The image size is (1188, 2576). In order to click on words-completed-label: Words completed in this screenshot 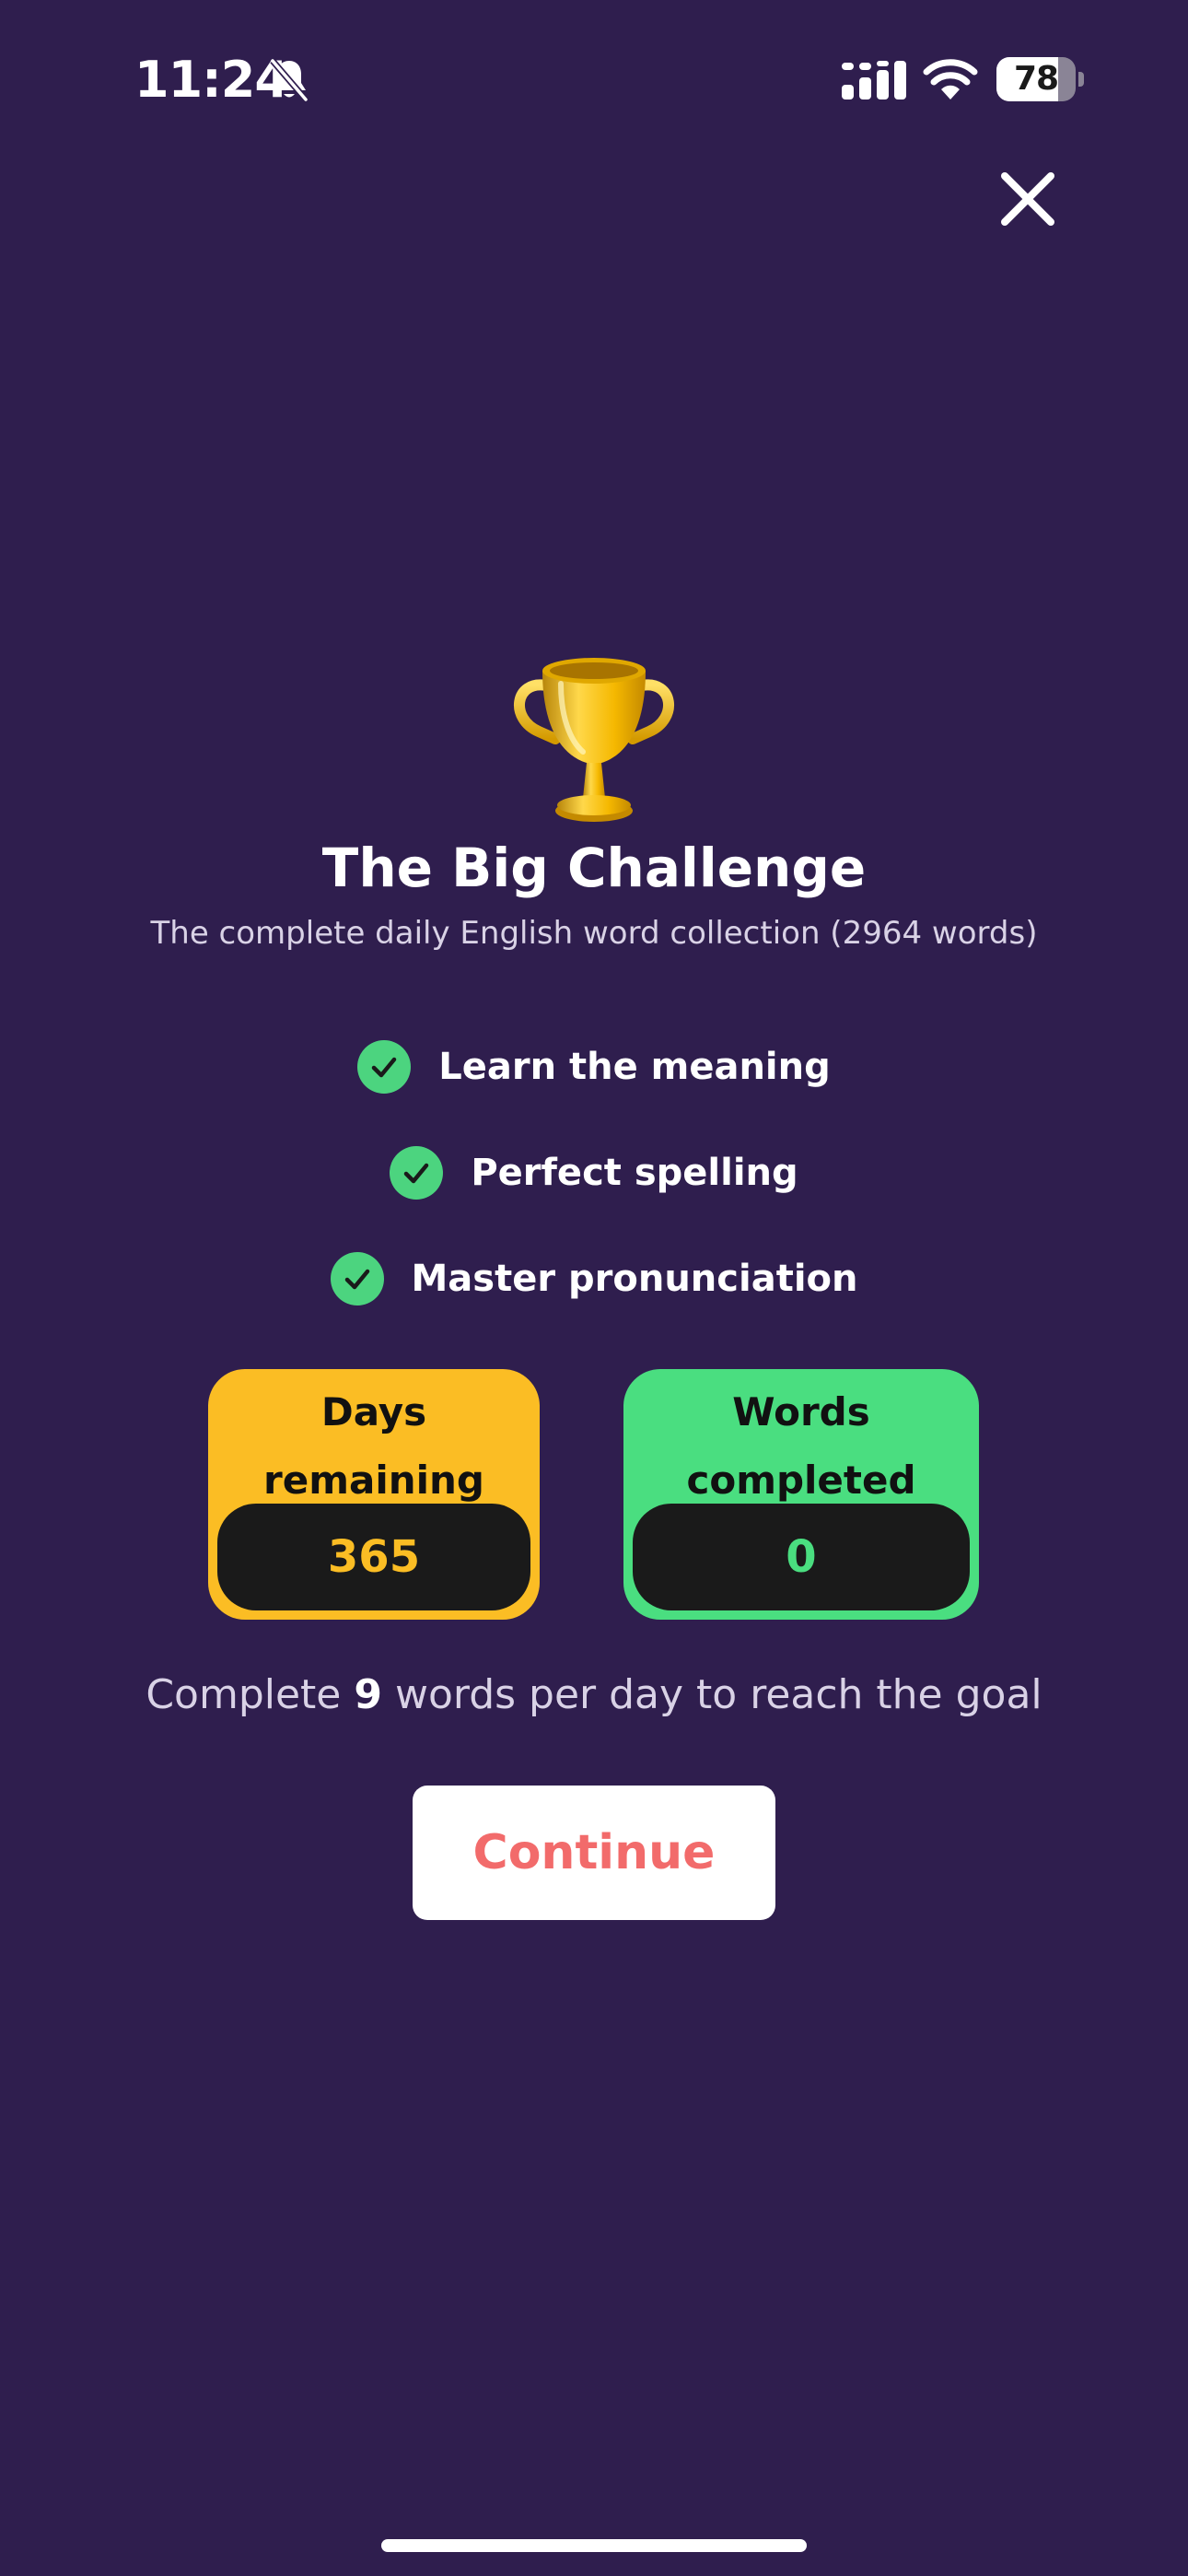, I will do `click(801, 1446)`.